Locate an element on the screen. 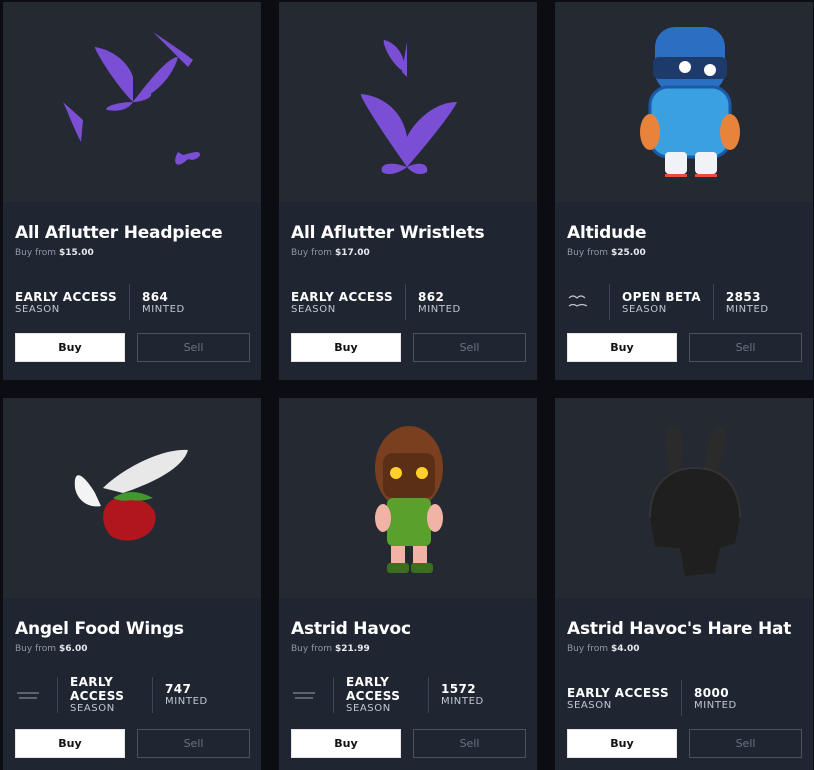 This screenshot has height=770, width=814. minted-value: 2853 is located at coordinates (743, 296).